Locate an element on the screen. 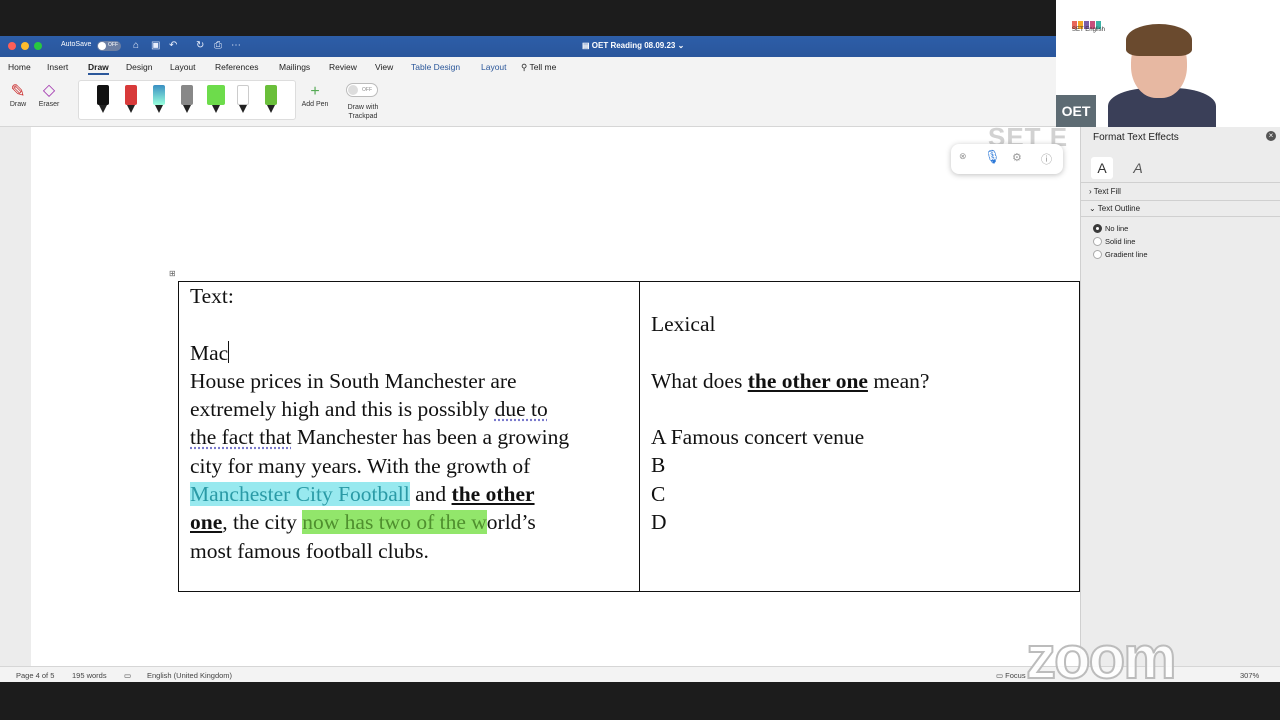  focus-icon: ▭ is located at coordinates (1000, 675).